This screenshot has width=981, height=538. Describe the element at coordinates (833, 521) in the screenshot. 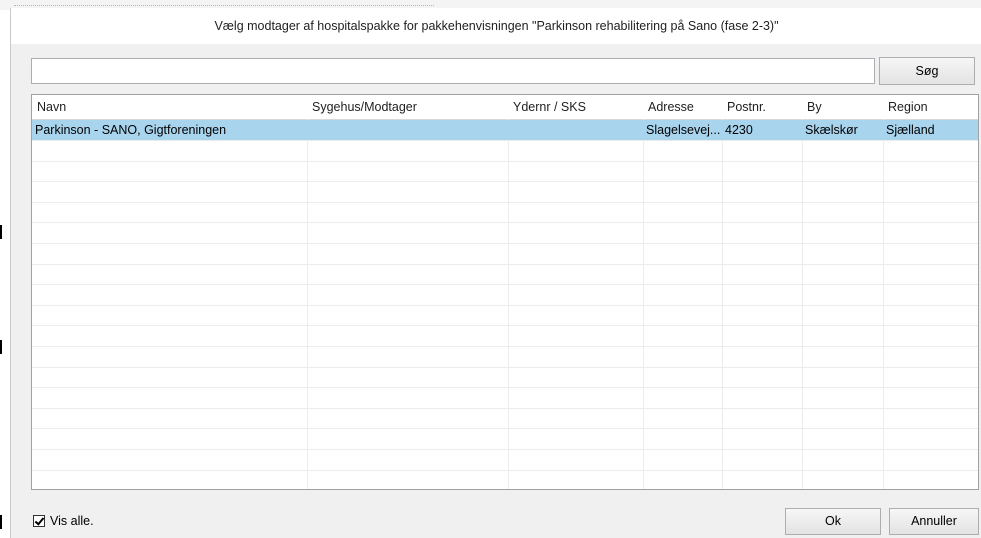

I see `ok-button: Ok` at that location.